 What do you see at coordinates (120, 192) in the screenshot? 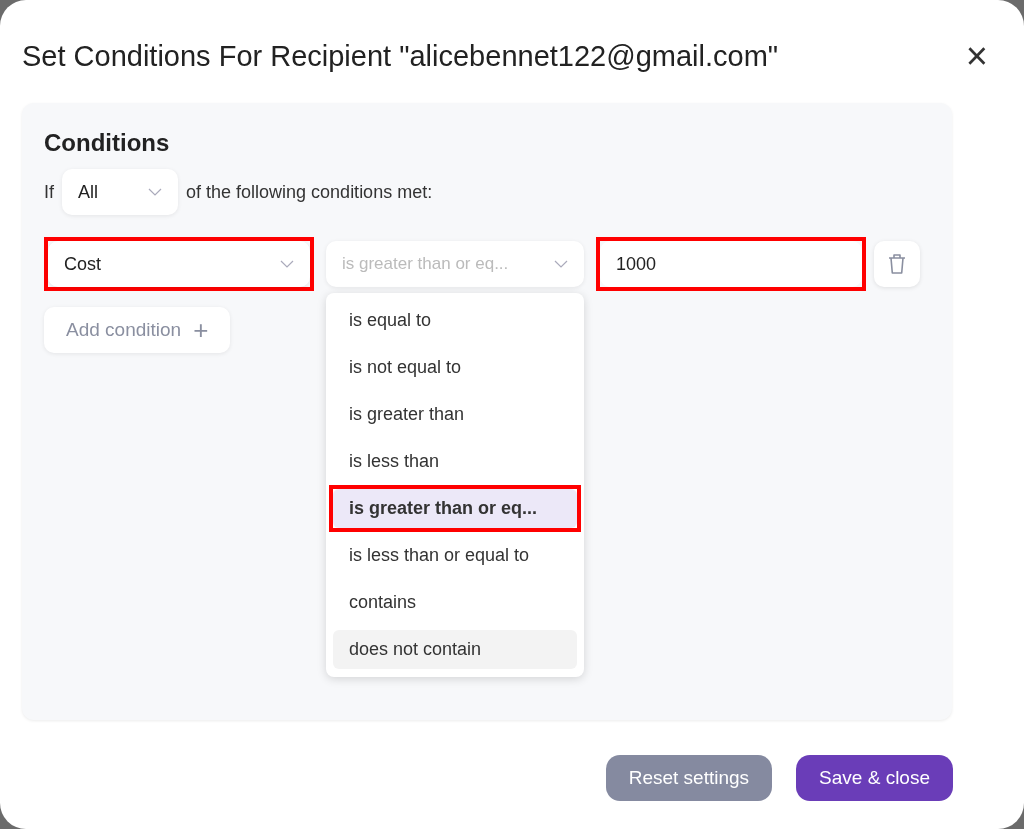
I see `match-dropdown: All` at bounding box center [120, 192].